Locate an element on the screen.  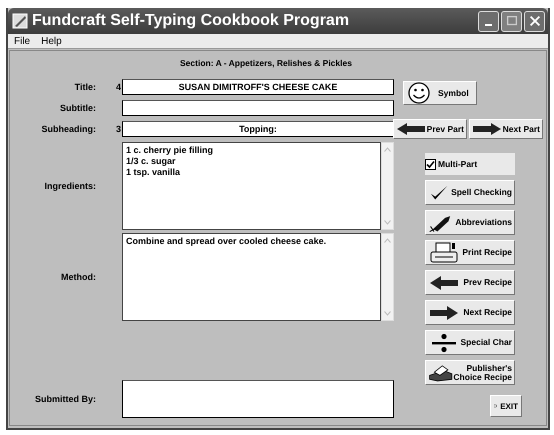
smiley-icon is located at coordinates (419, 93).